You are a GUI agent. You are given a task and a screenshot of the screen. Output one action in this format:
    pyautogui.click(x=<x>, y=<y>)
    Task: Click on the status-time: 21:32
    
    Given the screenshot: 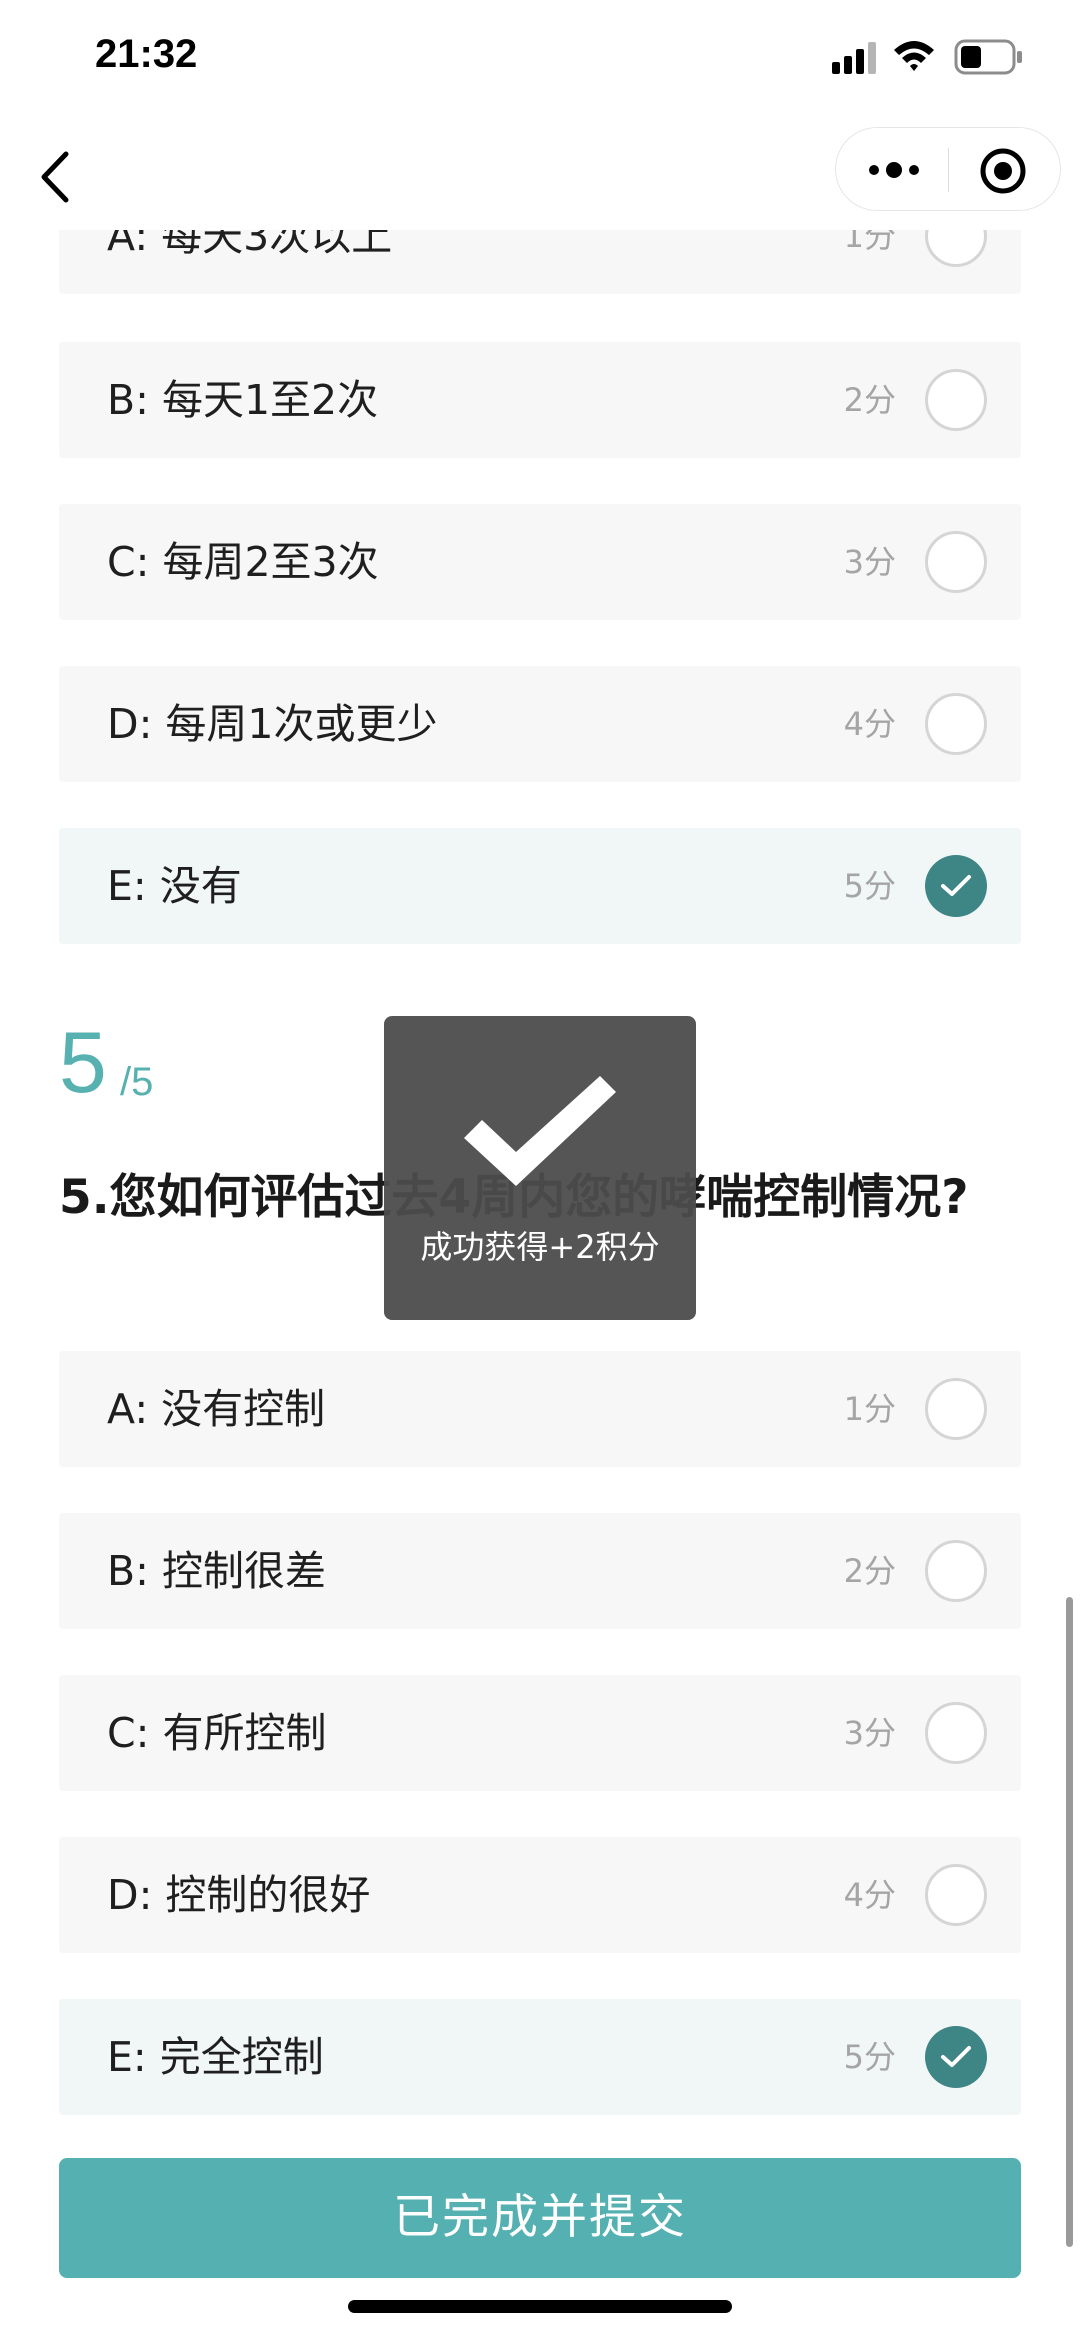 What is the action you would take?
    pyautogui.click(x=146, y=54)
    